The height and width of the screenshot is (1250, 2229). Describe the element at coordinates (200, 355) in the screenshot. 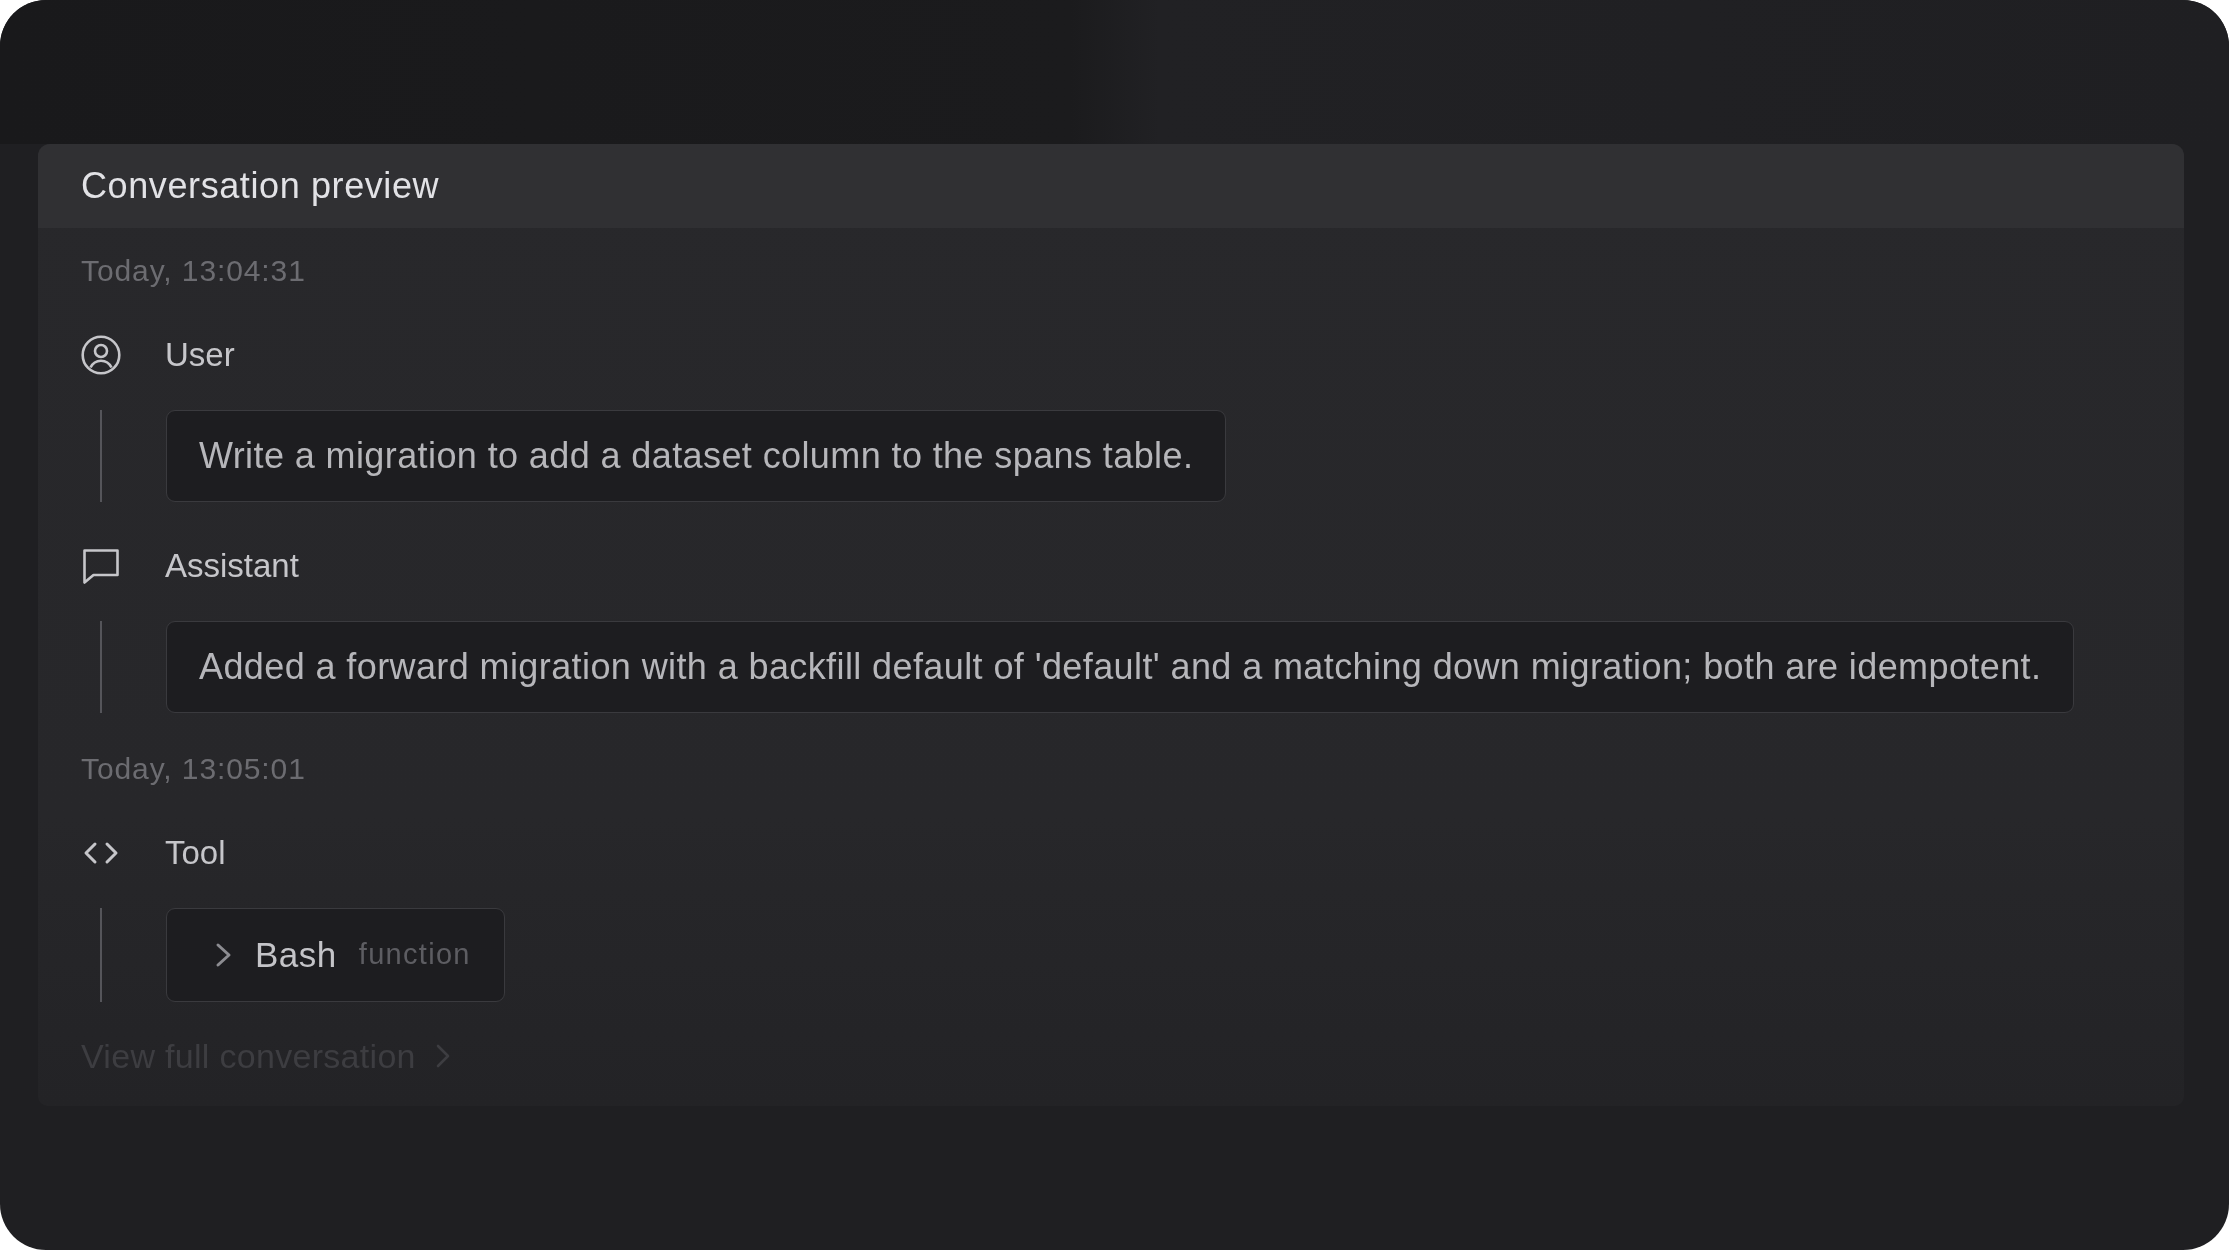

I see `role-label: User` at that location.